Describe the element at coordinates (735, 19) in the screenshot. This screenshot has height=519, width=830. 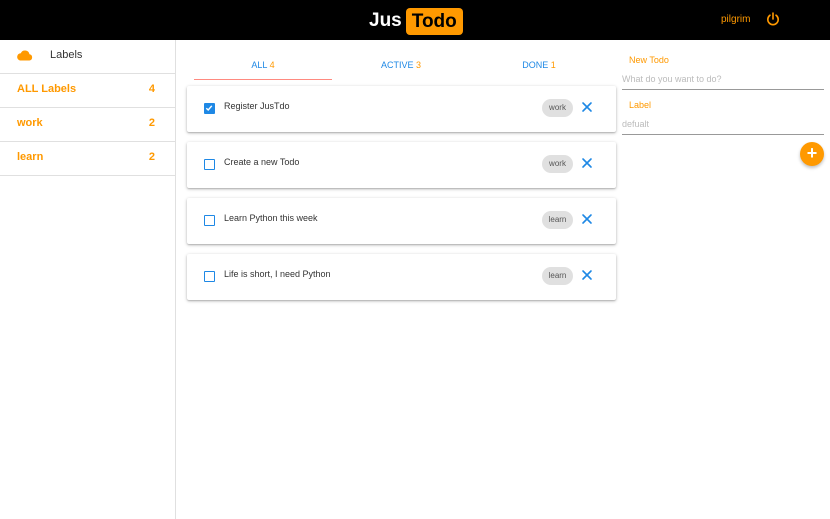
I see `username-link: pilgrim` at that location.